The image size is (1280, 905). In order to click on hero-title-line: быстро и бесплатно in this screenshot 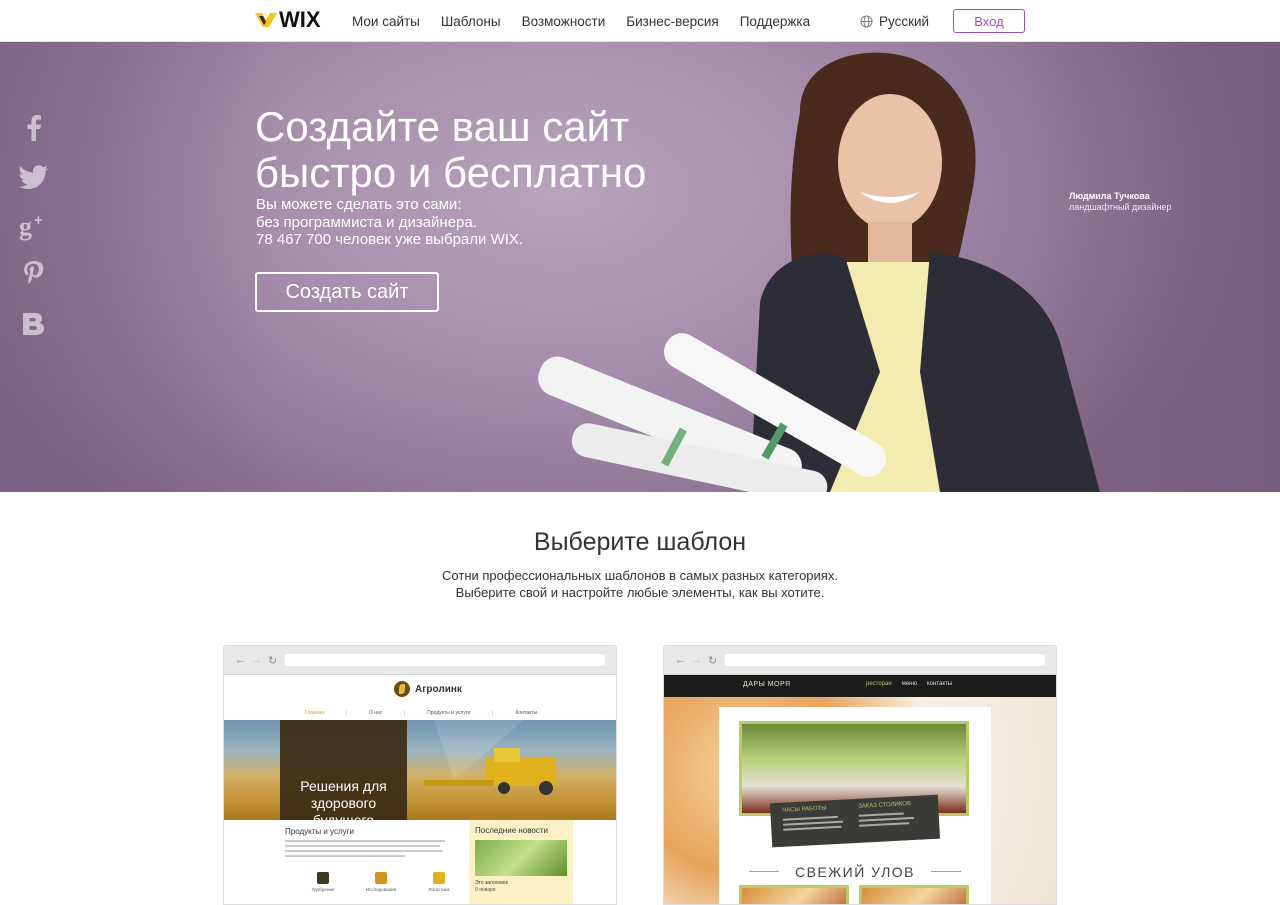, I will do `click(451, 172)`.